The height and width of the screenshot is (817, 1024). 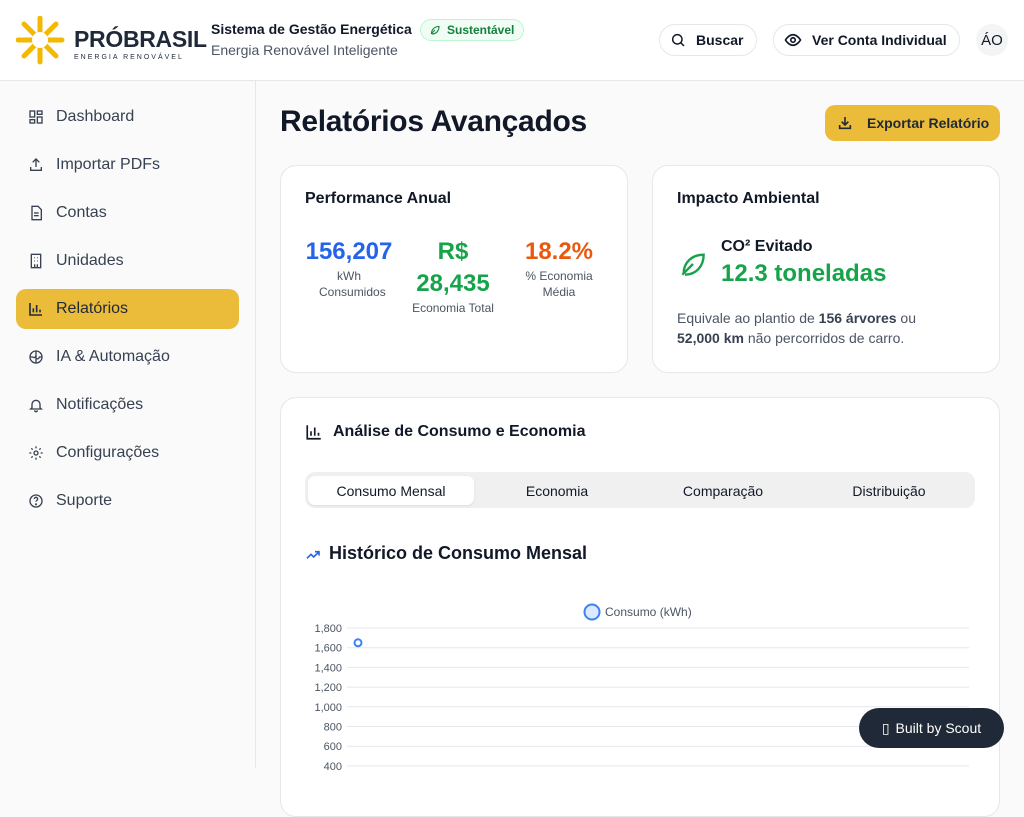 What do you see at coordinates (391, 490) in the screenshot?
I see `tab-consumo-mensal: Consumo Mensal` at bounding box center [391, 490].